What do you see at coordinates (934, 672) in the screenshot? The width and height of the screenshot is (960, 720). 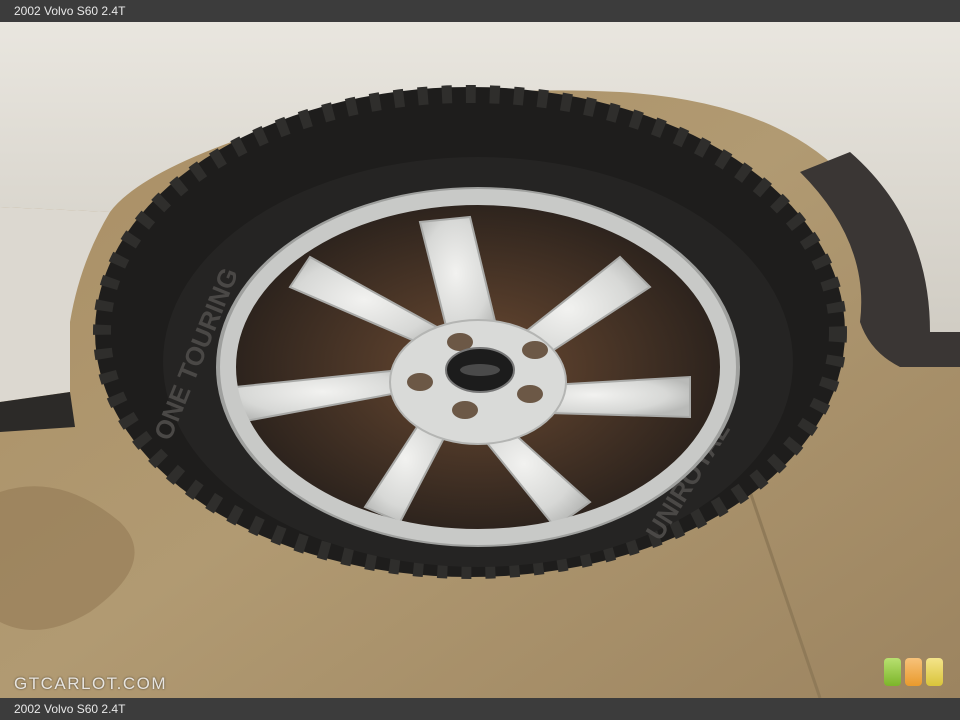 I see `badge-yellow-icon` at bounding box center [934, 672].